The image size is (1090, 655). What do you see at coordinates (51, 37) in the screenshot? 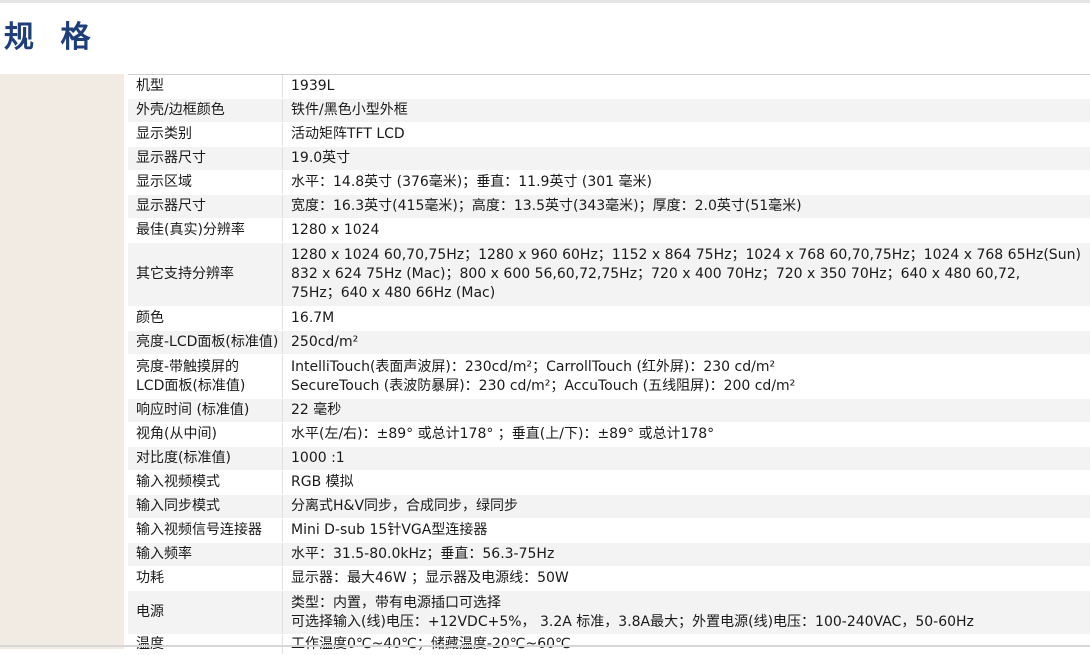
I see `page-title: 规 格` at bounding box center [51, 37].